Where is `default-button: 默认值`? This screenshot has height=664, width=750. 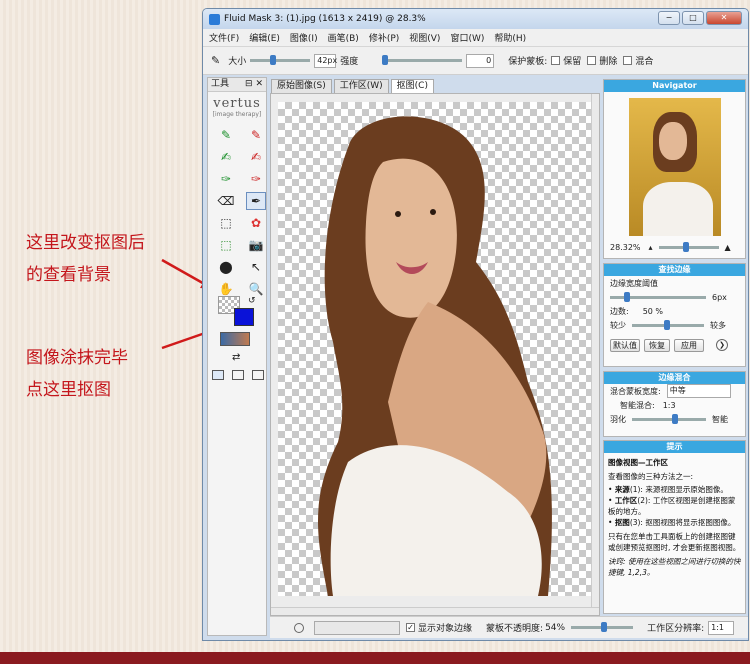 default-button: 默认值 is located at coordinates (625, 345).